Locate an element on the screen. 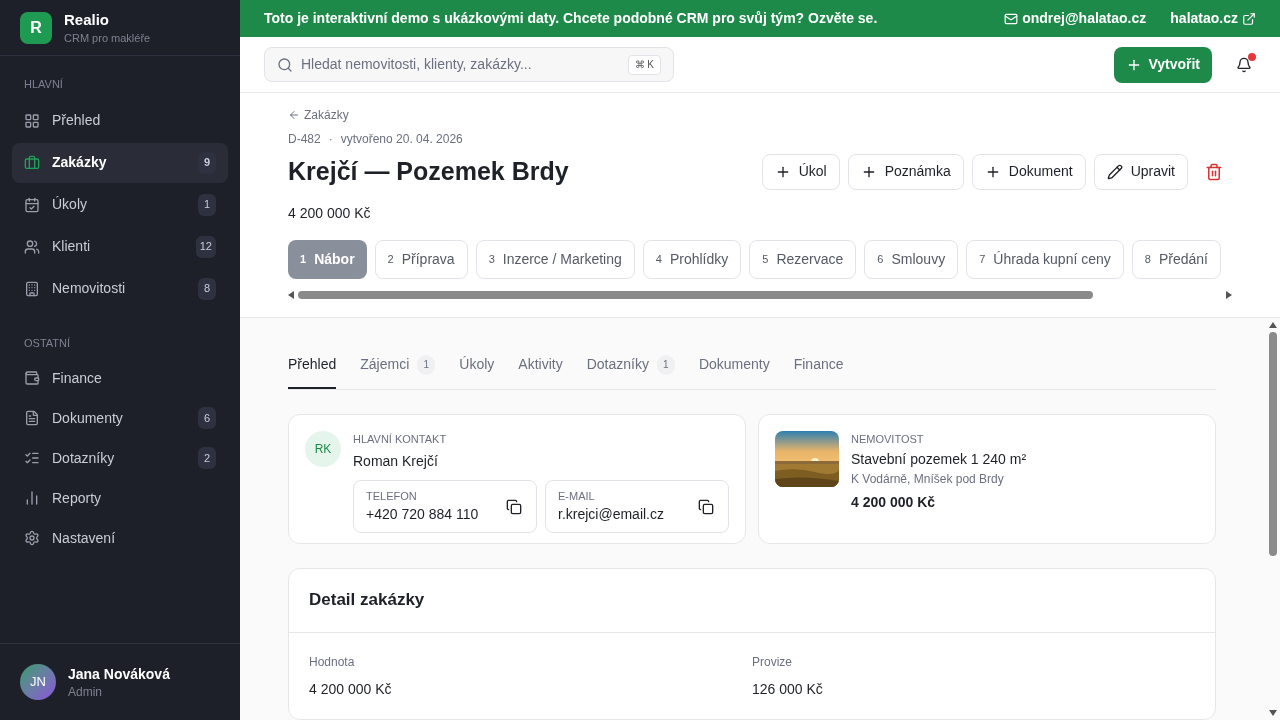 The image size is (1280, 720). field-value: r.krejci@email.cz is located at coordinates (611, 515).